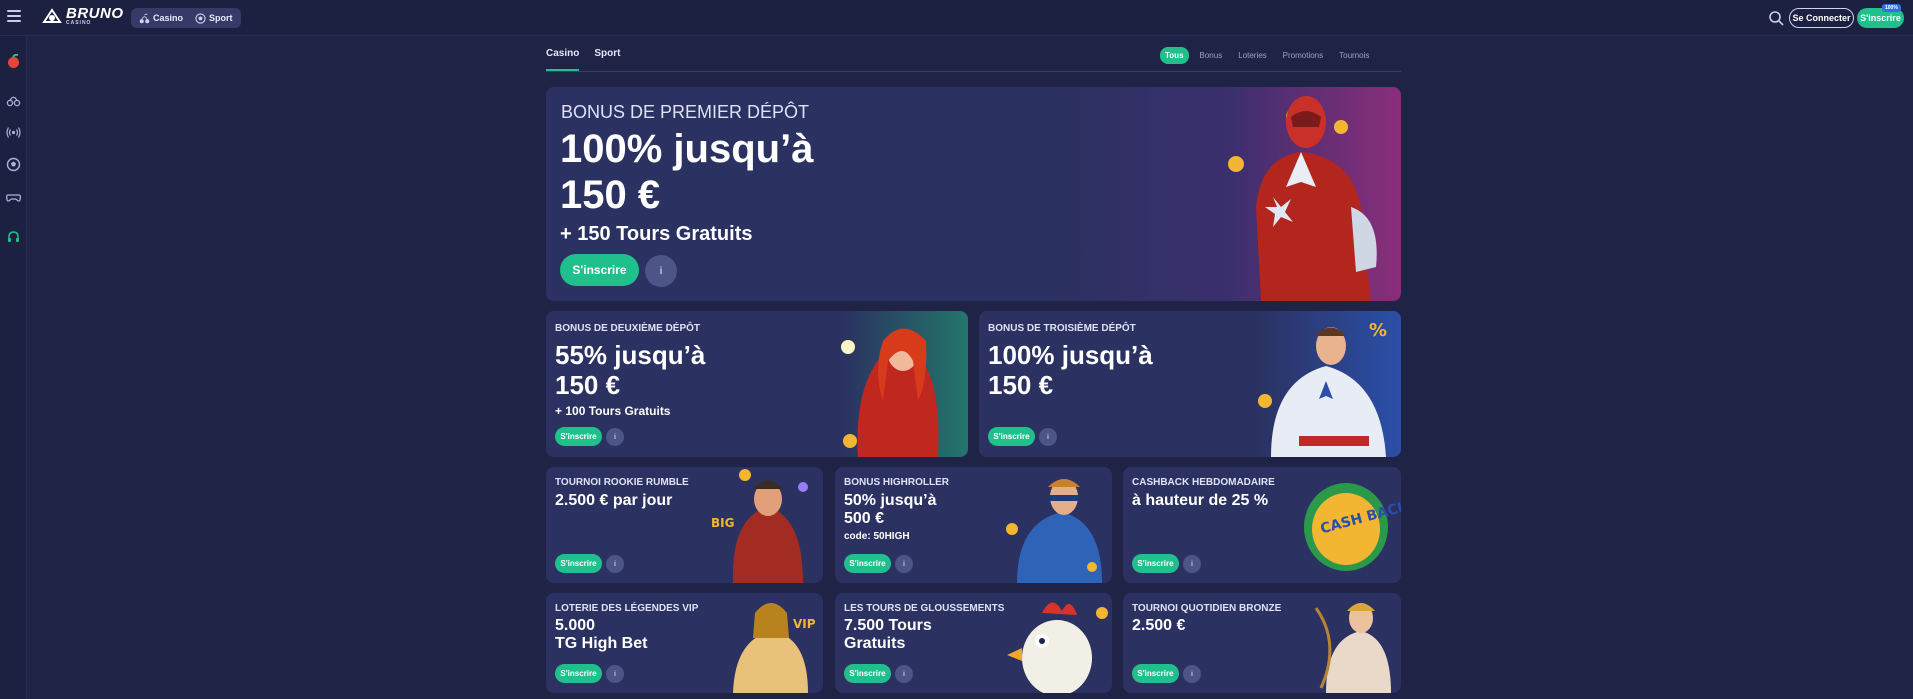 The height and width of the screenshot is (699, 1913). I want to click on card-kicker: CASHBACK HEBDOMADAIRE, so click(1203, 482).